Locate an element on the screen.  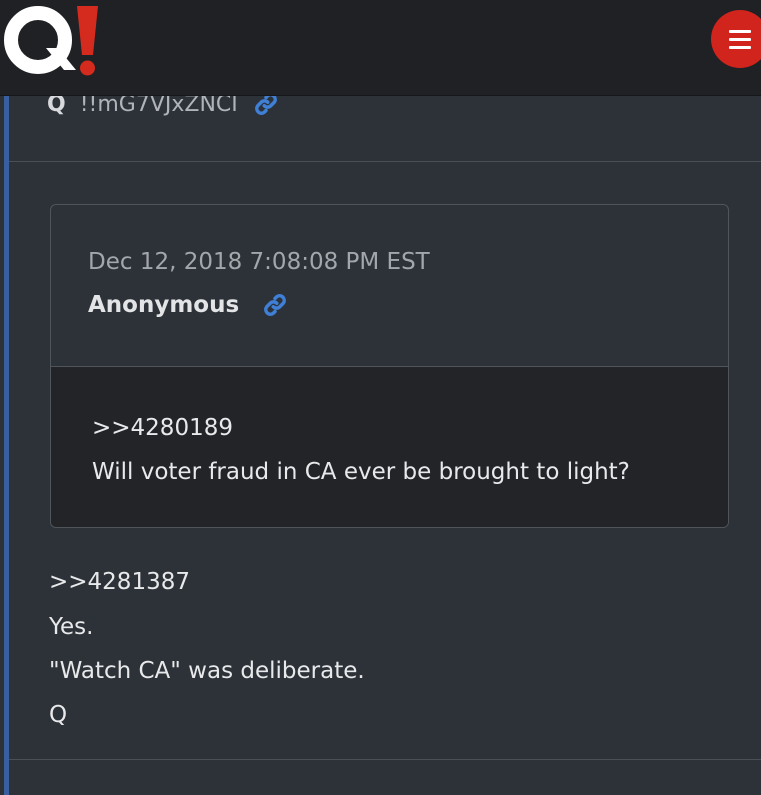
post-text-line: "Watch CA" was deliberate. is located at coordinates (207, 671).